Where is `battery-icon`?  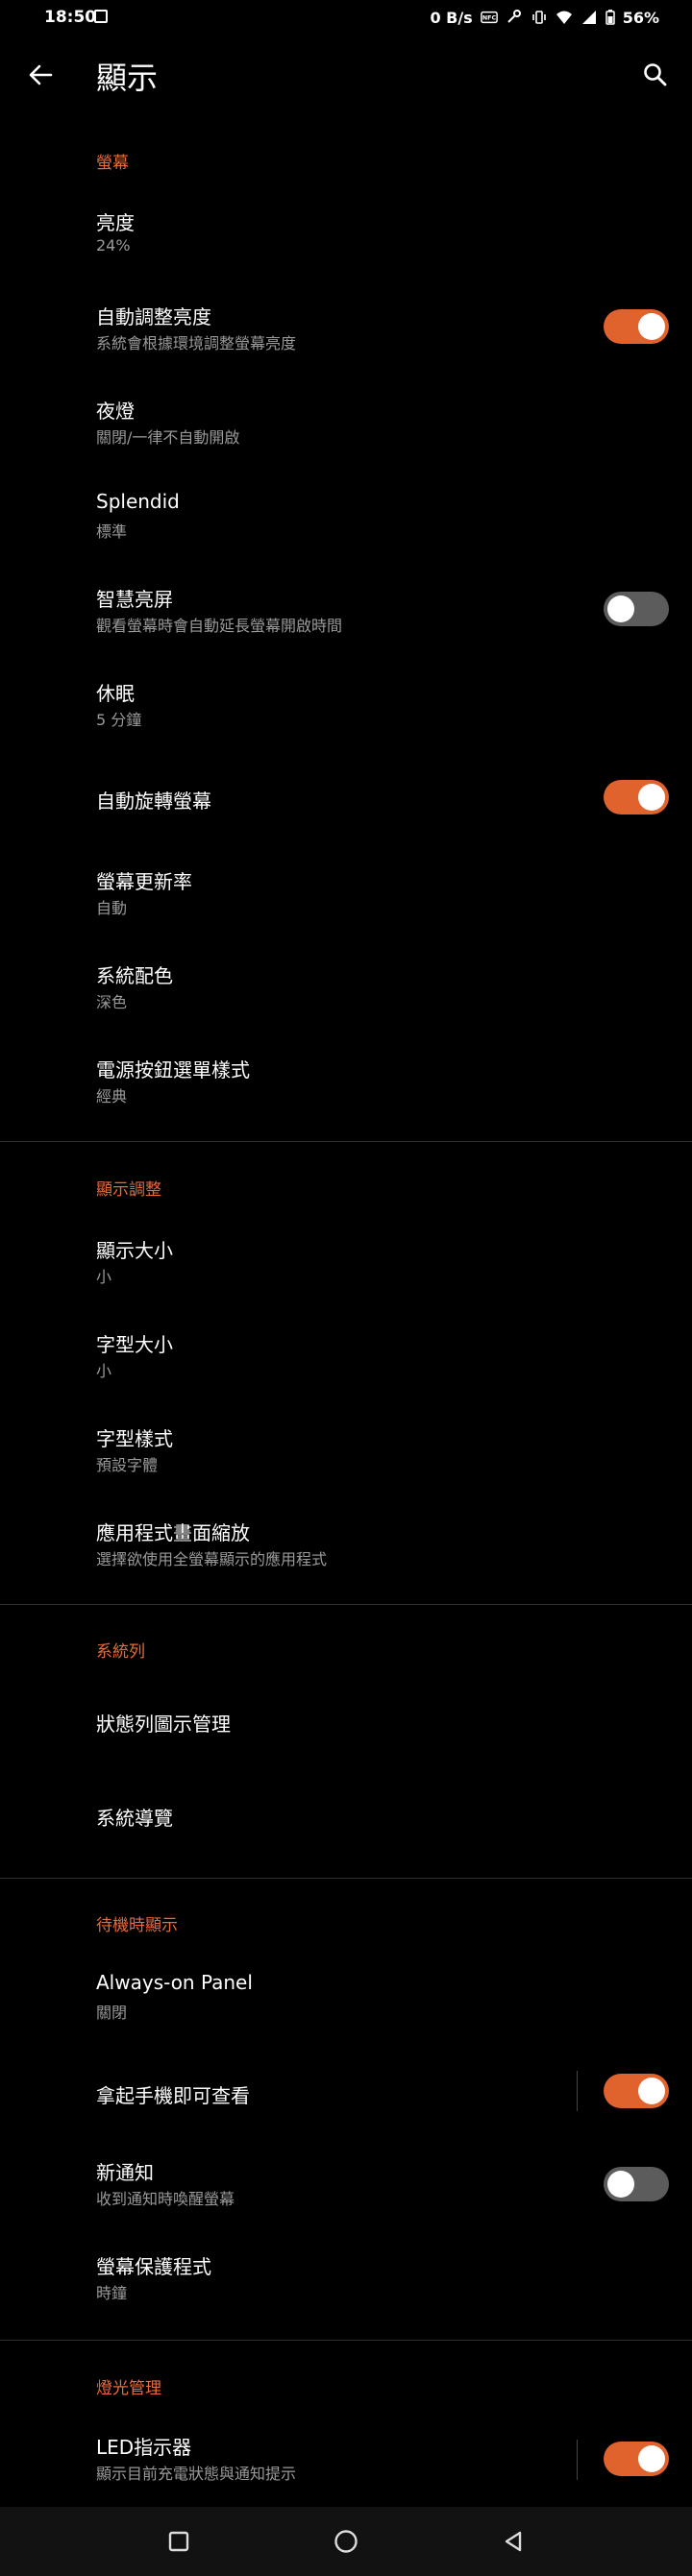 battery-icon is located at coordinates (610, 18).